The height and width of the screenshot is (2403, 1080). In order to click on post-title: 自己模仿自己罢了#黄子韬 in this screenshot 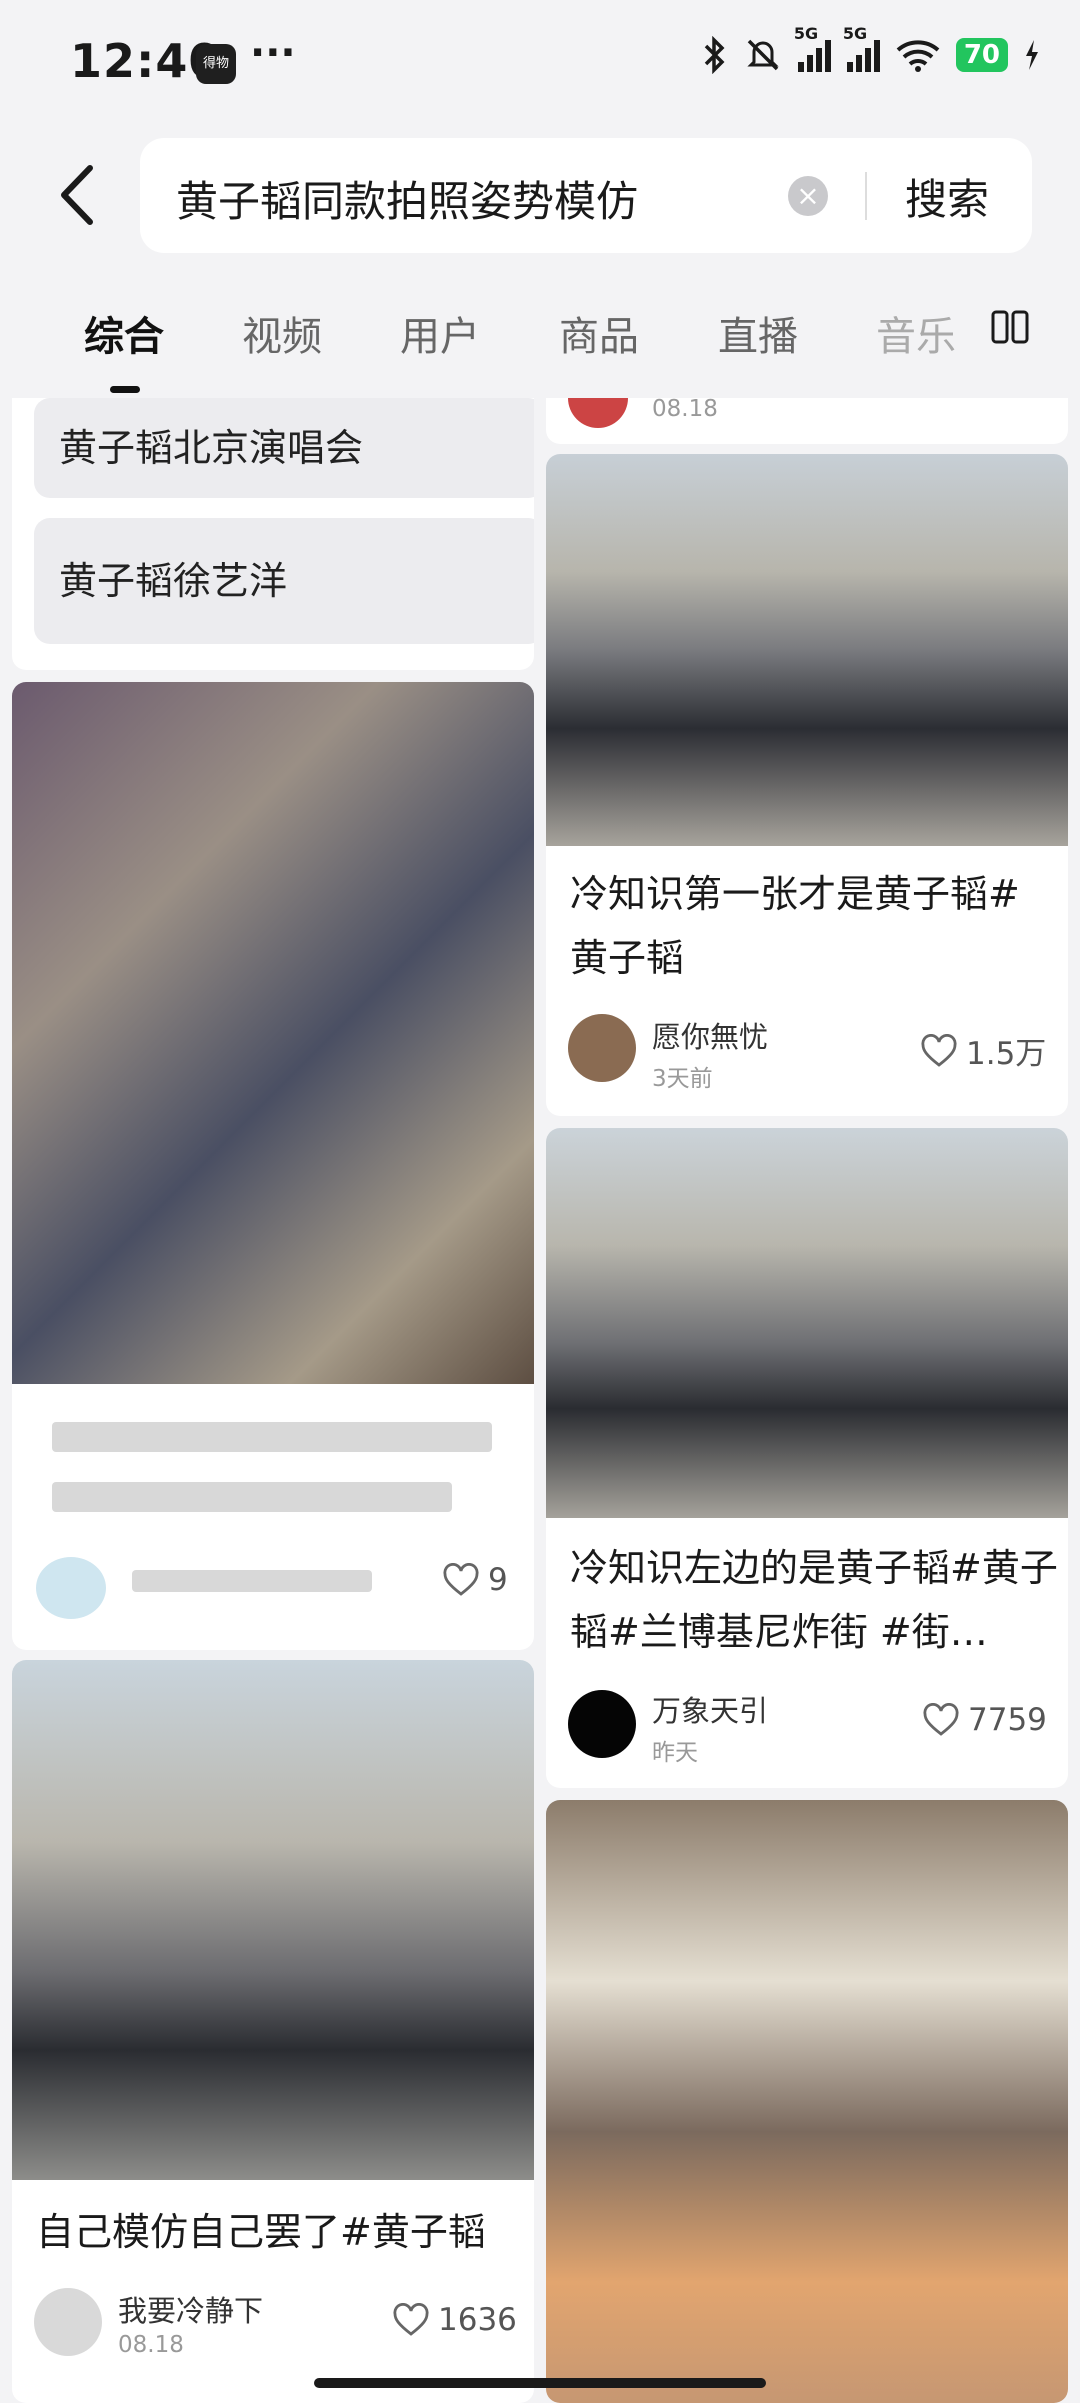, I will do `click(261, 2232)`.